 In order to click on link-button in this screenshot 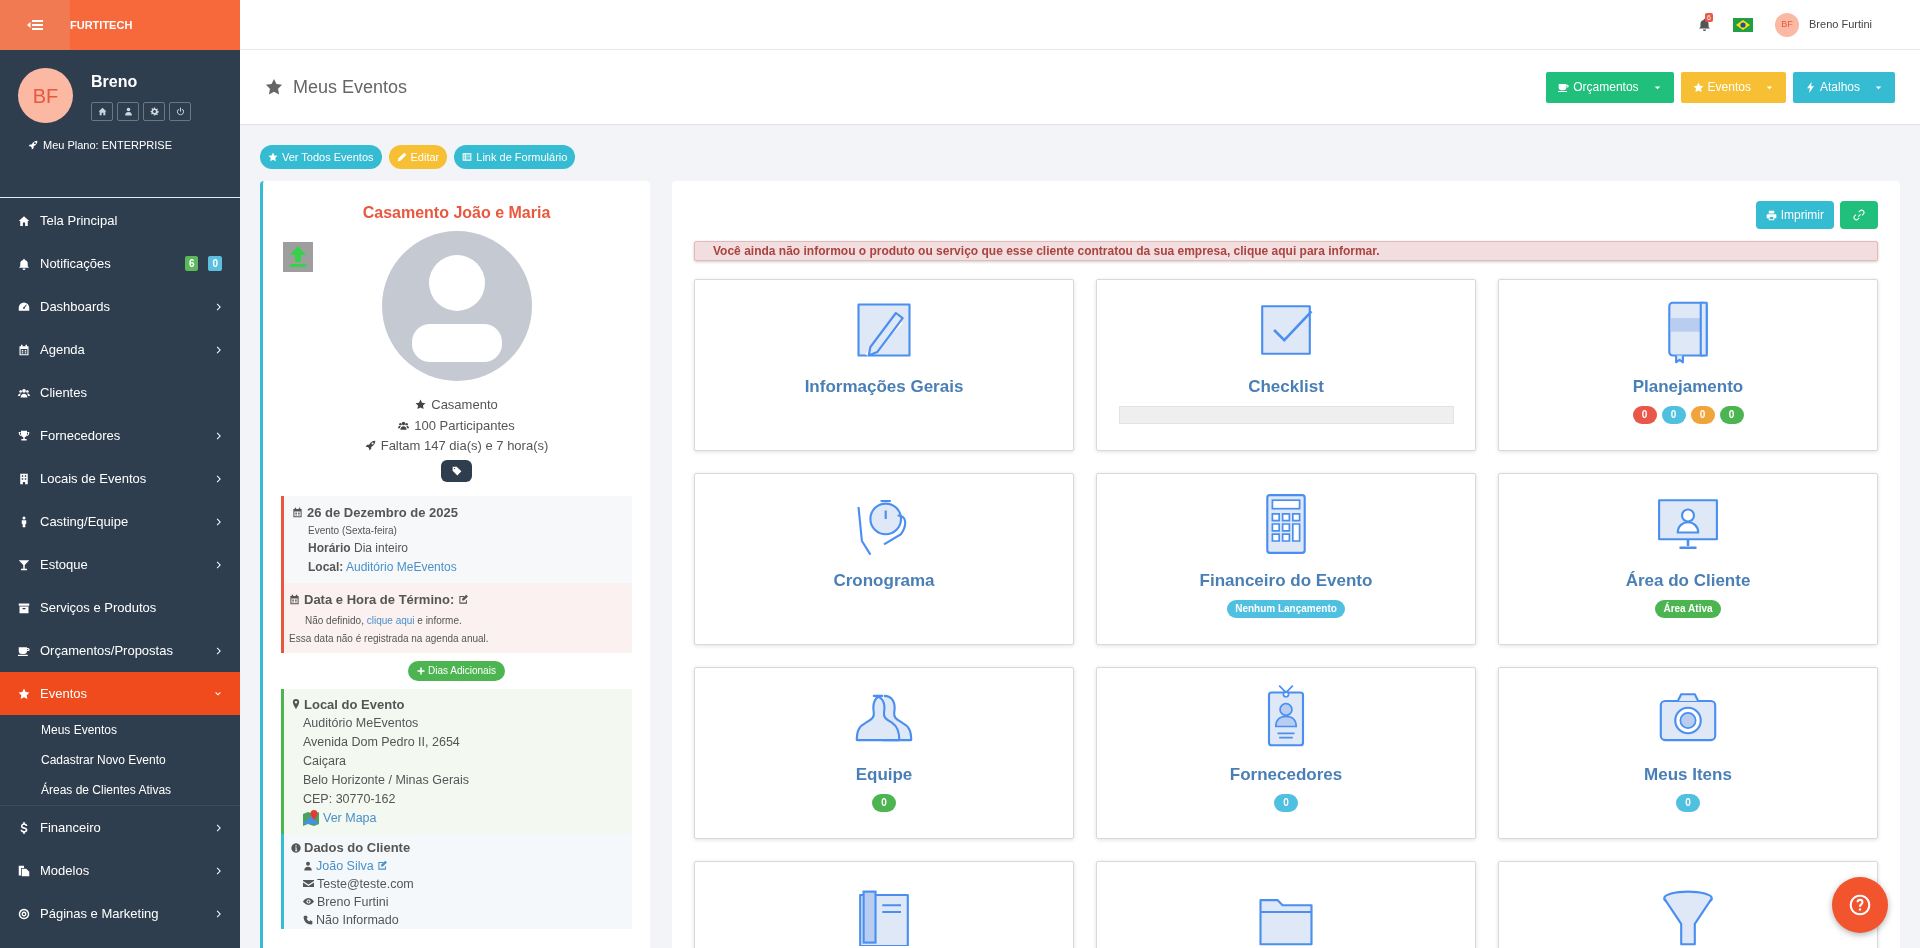, I will do `click(1859, 215)`.